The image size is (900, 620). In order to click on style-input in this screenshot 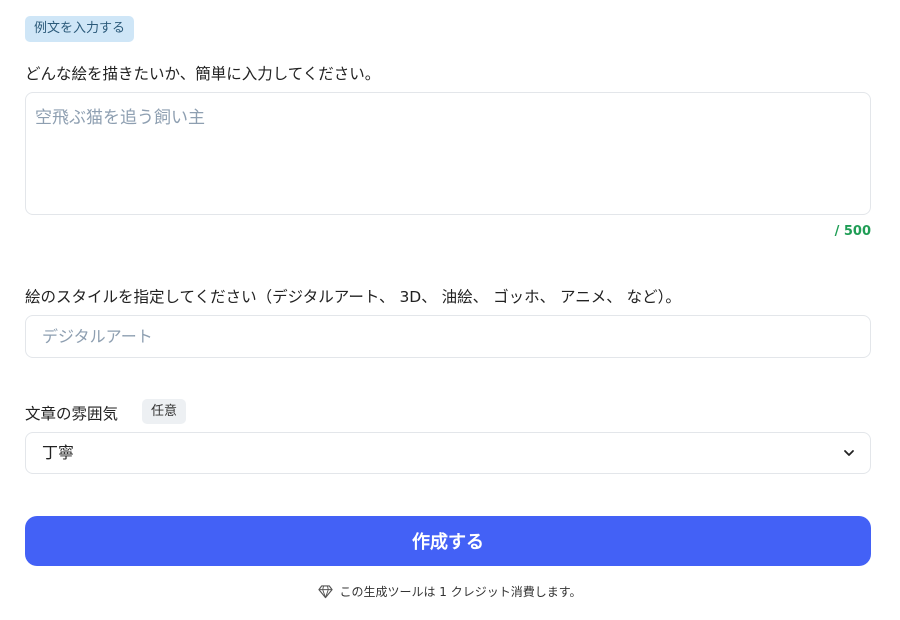, I will do `click(448, 336)`.